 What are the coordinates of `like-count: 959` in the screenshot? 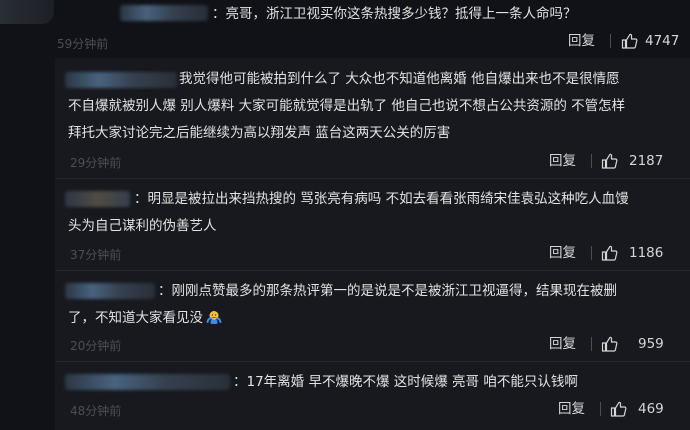 It's located at (651, 344).